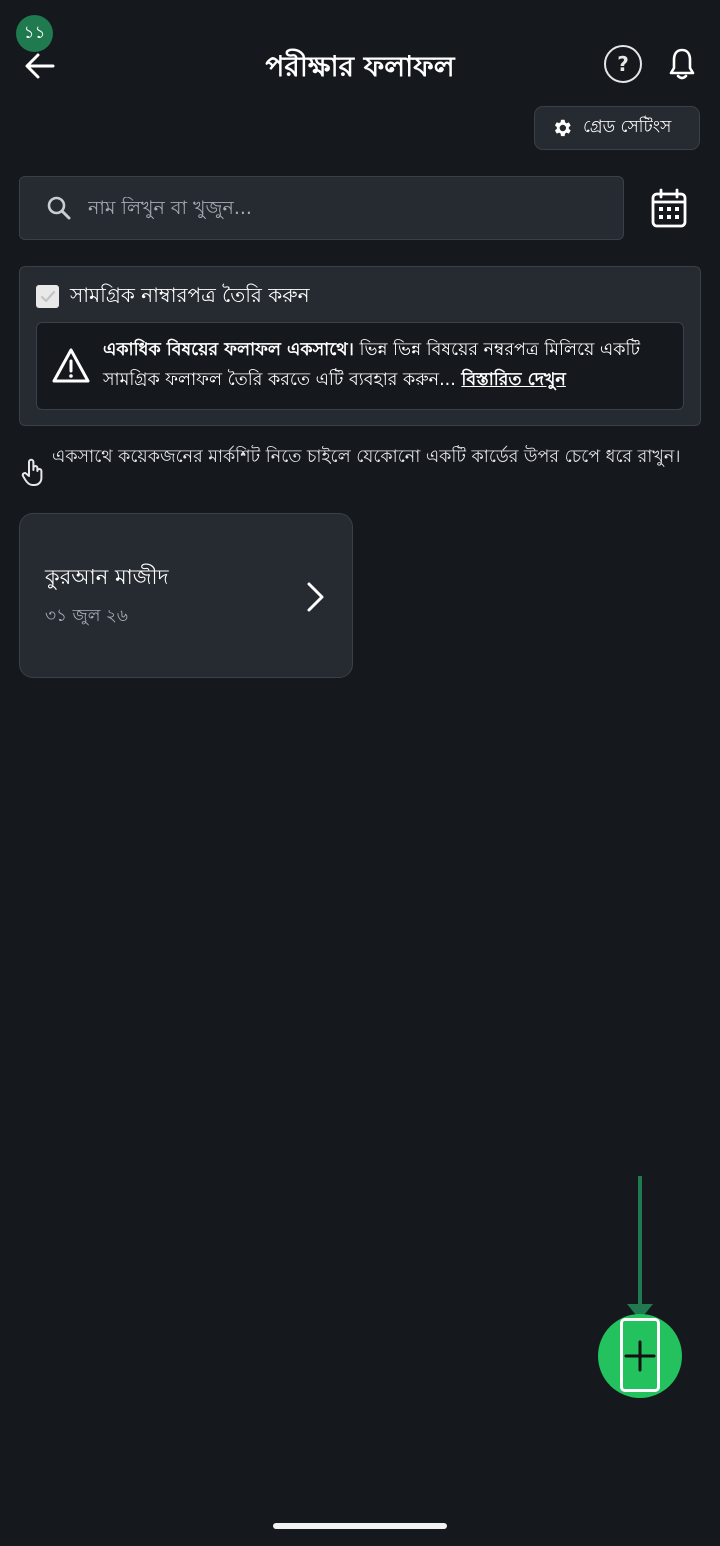  I want to click on calendar-icon, so click(669, 208).